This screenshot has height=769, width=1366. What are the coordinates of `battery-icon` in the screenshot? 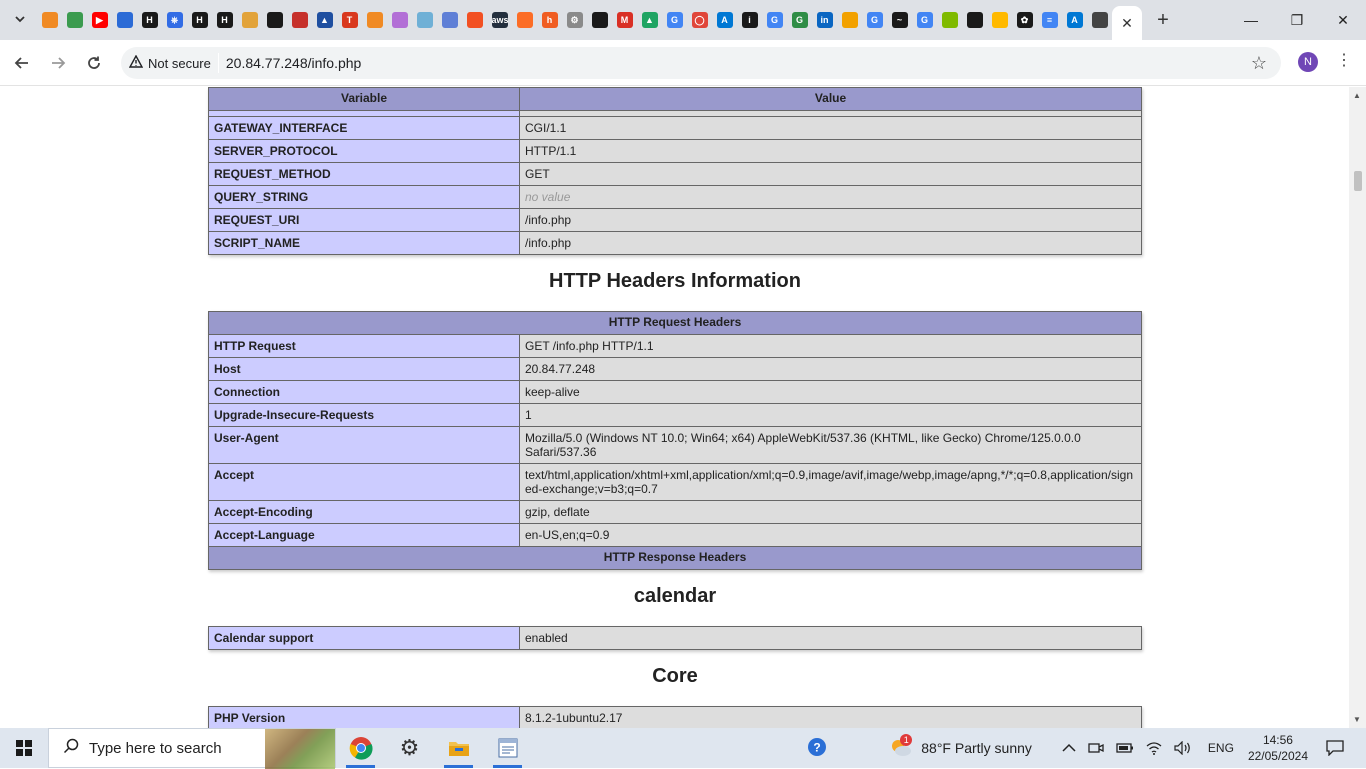 It's located at (1125, 748).